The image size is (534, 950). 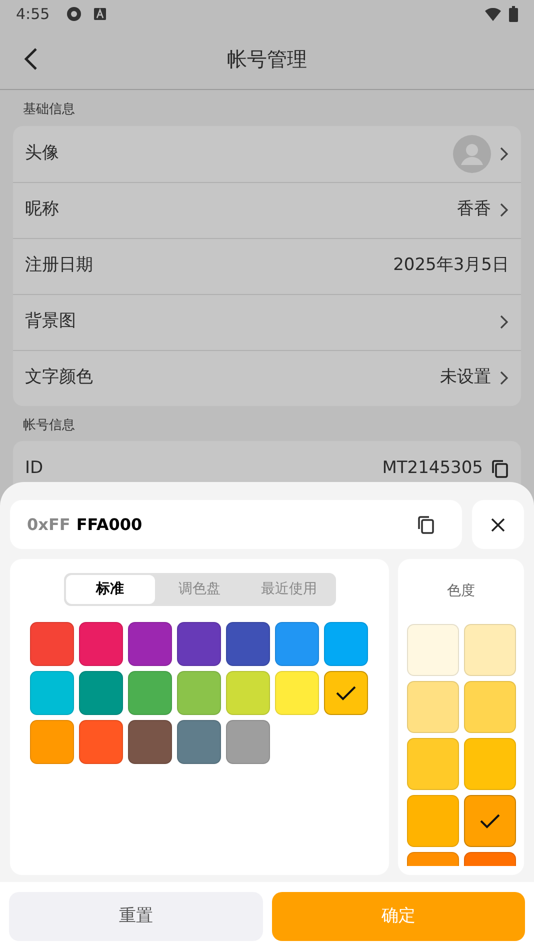 What do you see at coordinates (49, 110) in the screenshot?
I see `section-label: 基础信息` at bounding box center [49, 110].